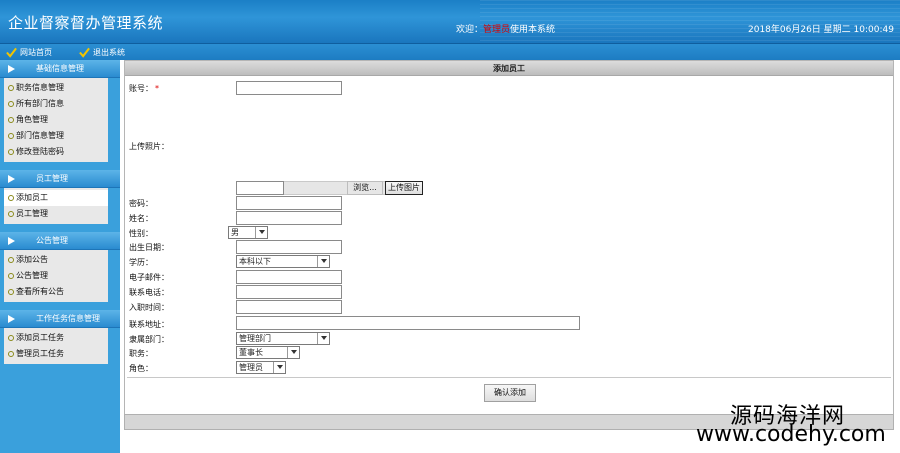 This screenshot has width=900, height=453. Describe the element at coordinates (60, 319) in the screenshot. I see `sidebar-group-tasks: 工作任务信息管理` at that location.